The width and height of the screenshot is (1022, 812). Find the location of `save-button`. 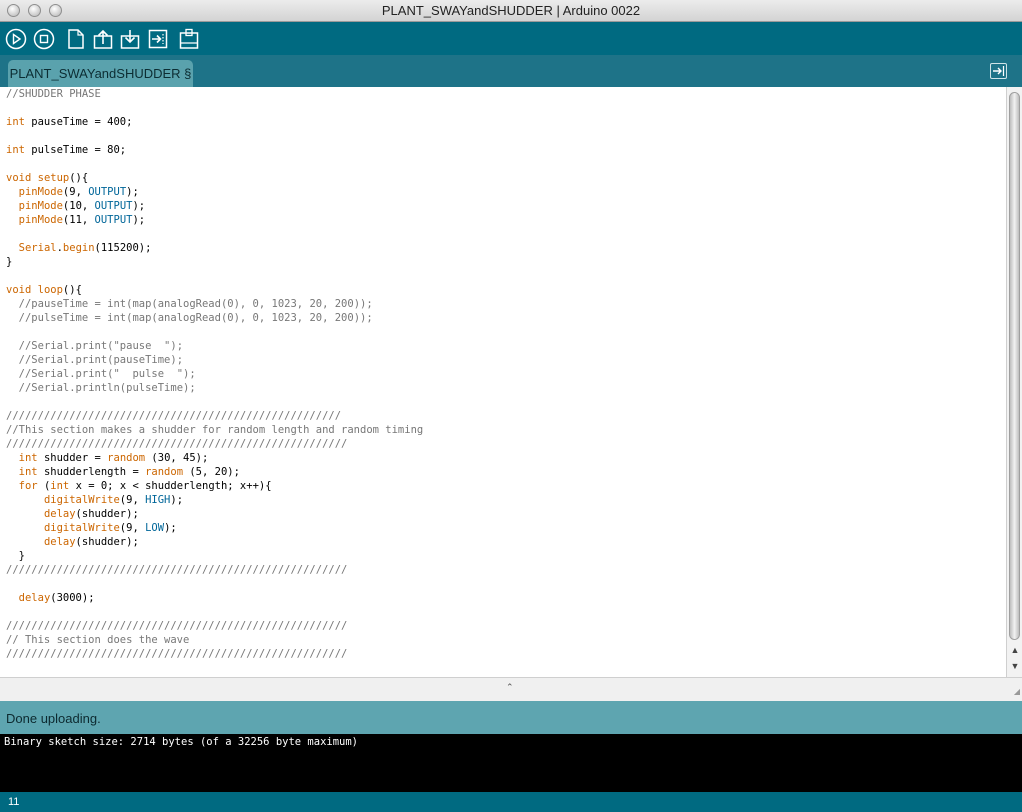

save-button is located at coordinates (130, 39).